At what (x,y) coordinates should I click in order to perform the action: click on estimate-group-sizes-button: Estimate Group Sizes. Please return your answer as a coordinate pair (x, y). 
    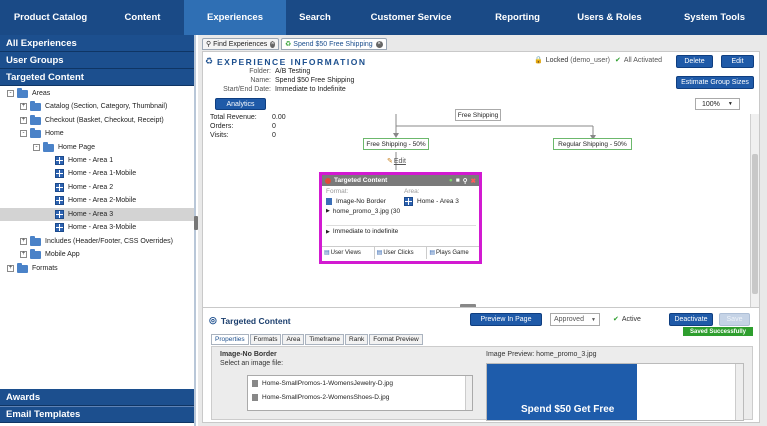
    Looking at the image, I should click on (715, 82).